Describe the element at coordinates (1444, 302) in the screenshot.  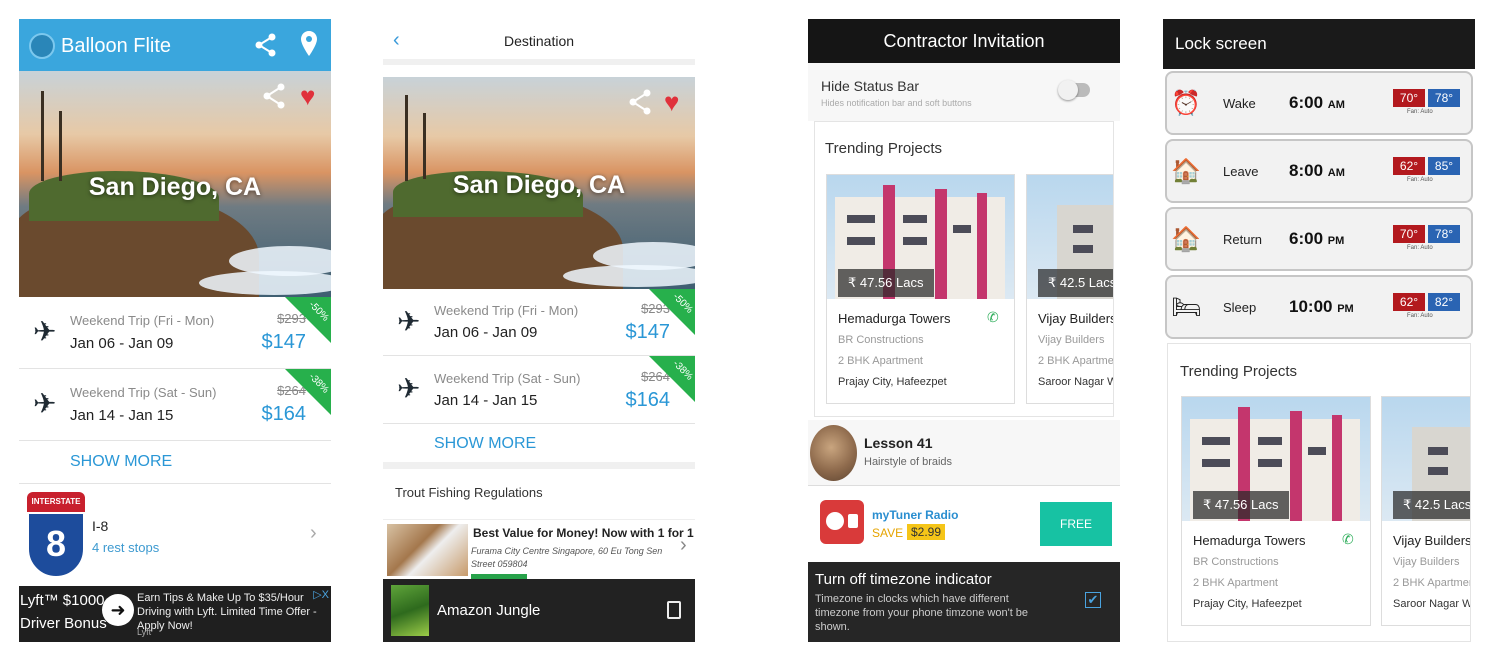
I see `cool-setpoint: 82°` at that location.